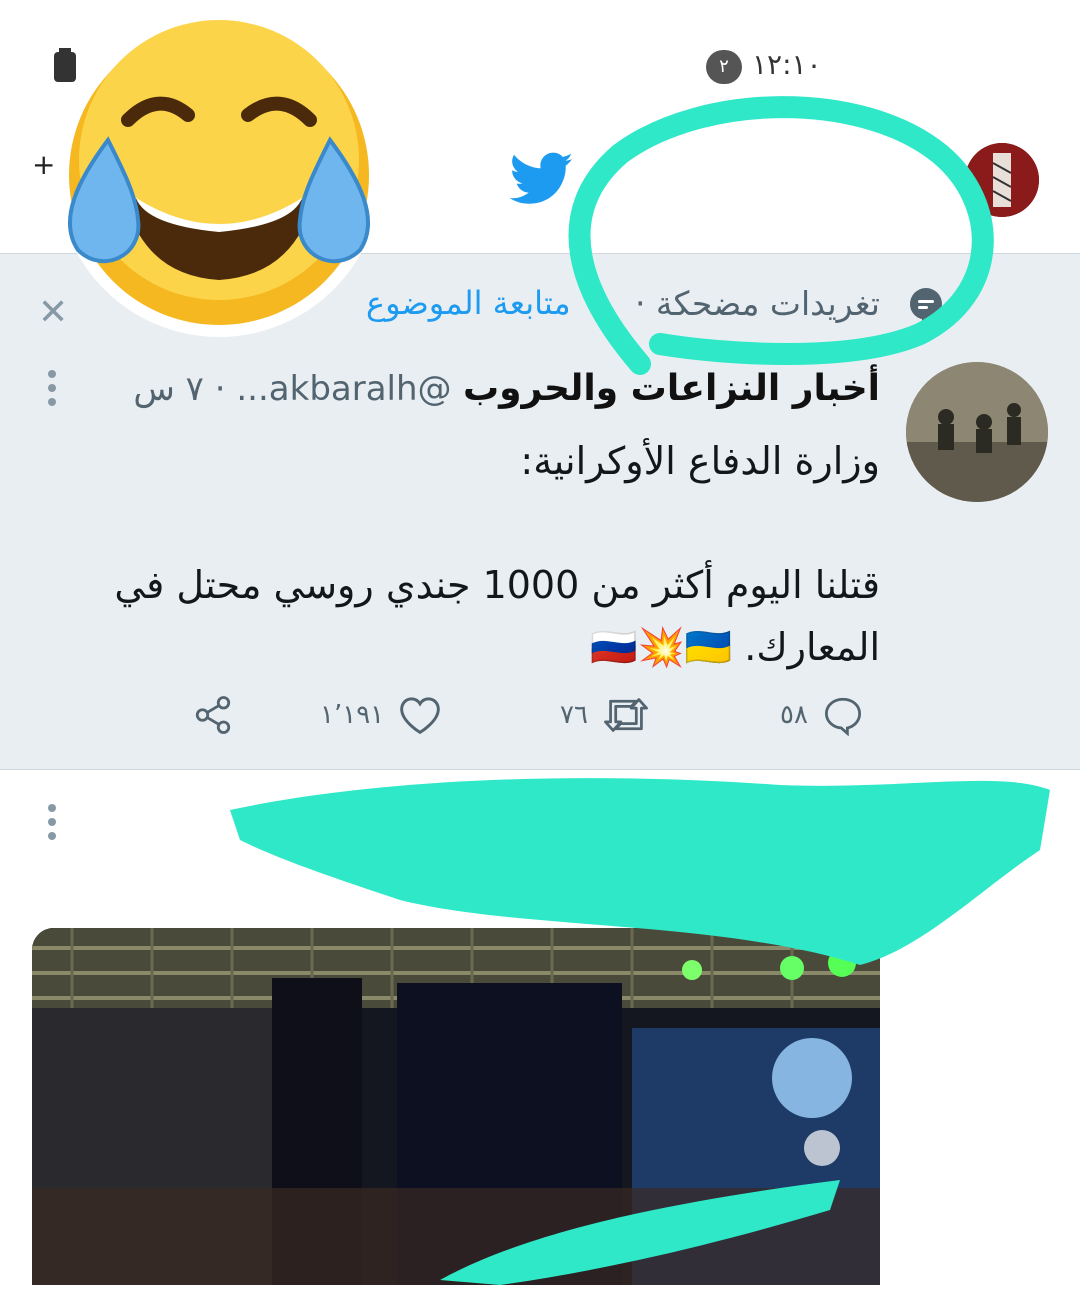 This screenshot has height=1289, width=1080. I want to click on share-icon, so click(213, 715).